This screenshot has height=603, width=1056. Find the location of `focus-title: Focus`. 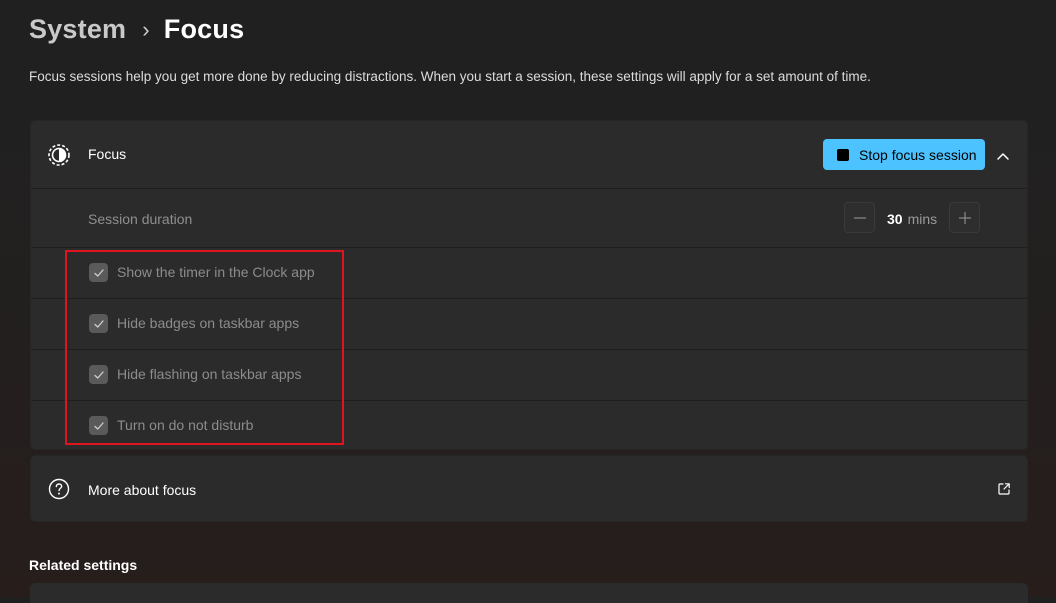

focus-title: Focus is located at coordinates (107, 154).